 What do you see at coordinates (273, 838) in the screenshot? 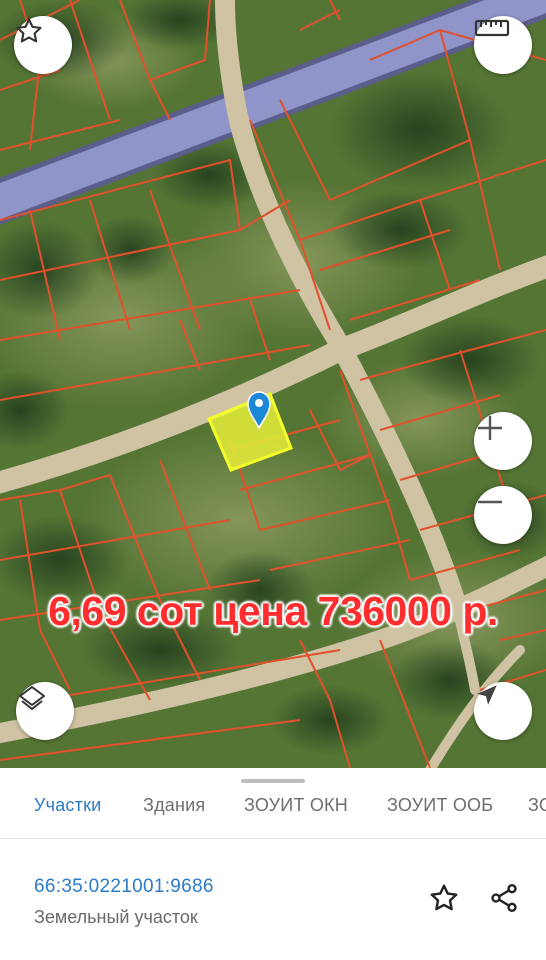
I see `divider` at bounding box center [273, 838].